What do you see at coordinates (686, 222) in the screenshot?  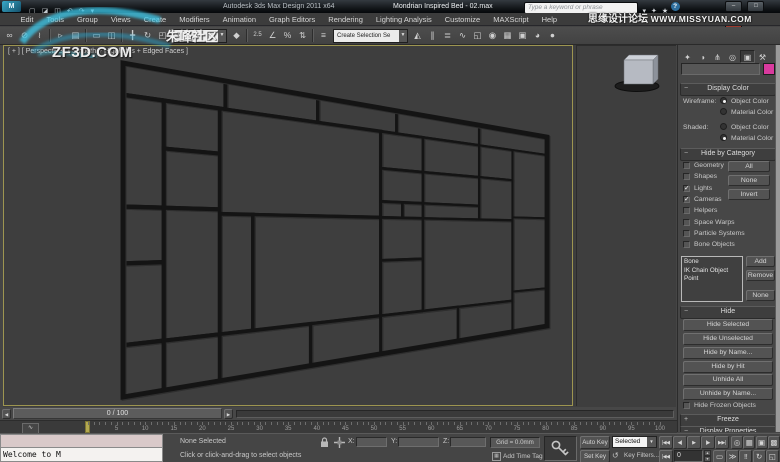 I see `category-checkbox-space-warps` at bounding box center [686, 222].